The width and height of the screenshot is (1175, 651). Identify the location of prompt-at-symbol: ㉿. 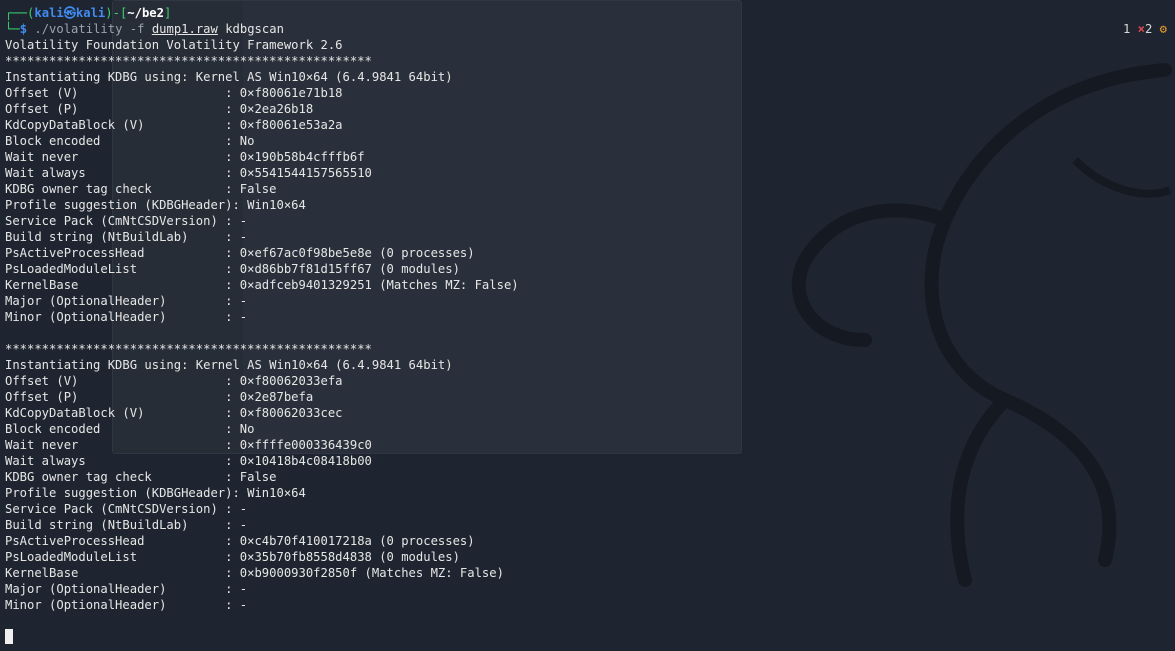
(69, 13).